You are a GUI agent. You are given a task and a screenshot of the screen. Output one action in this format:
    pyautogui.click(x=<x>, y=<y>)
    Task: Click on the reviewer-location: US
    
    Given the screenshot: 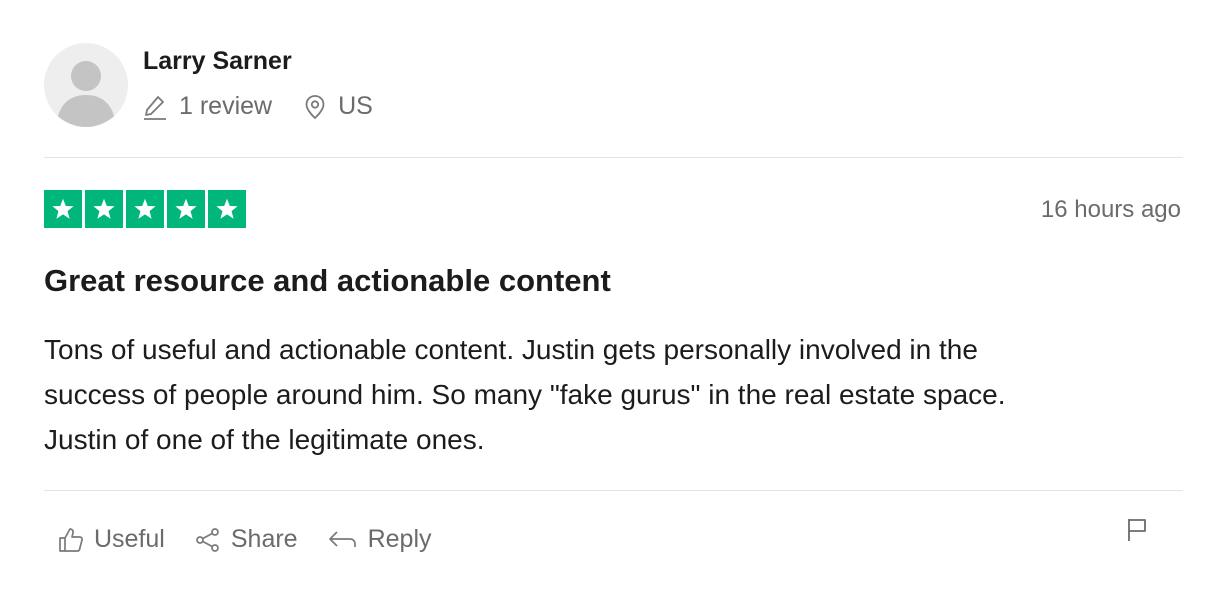 What is the action you would take?
    pyautogui.click(x=338, y=106)
    